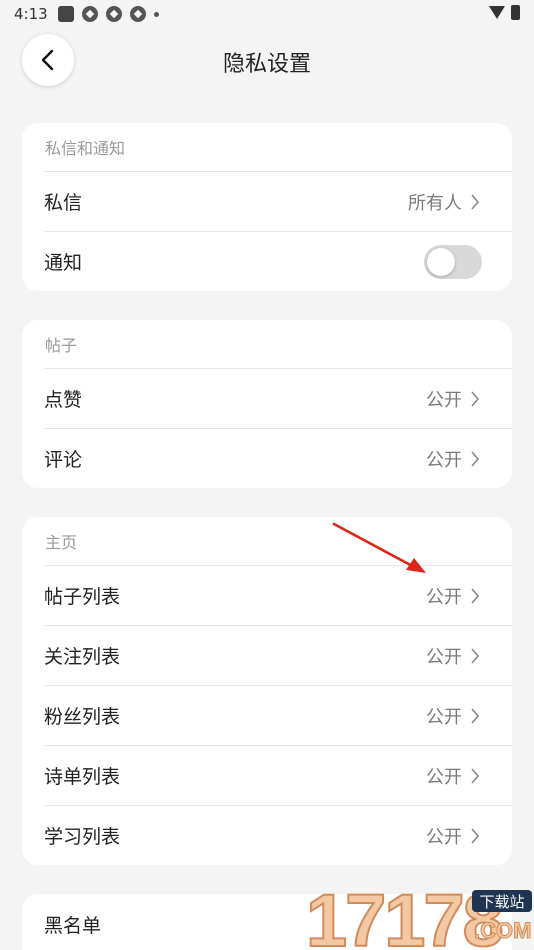  I want to click on row-value: 所有人, so click(435, 203).